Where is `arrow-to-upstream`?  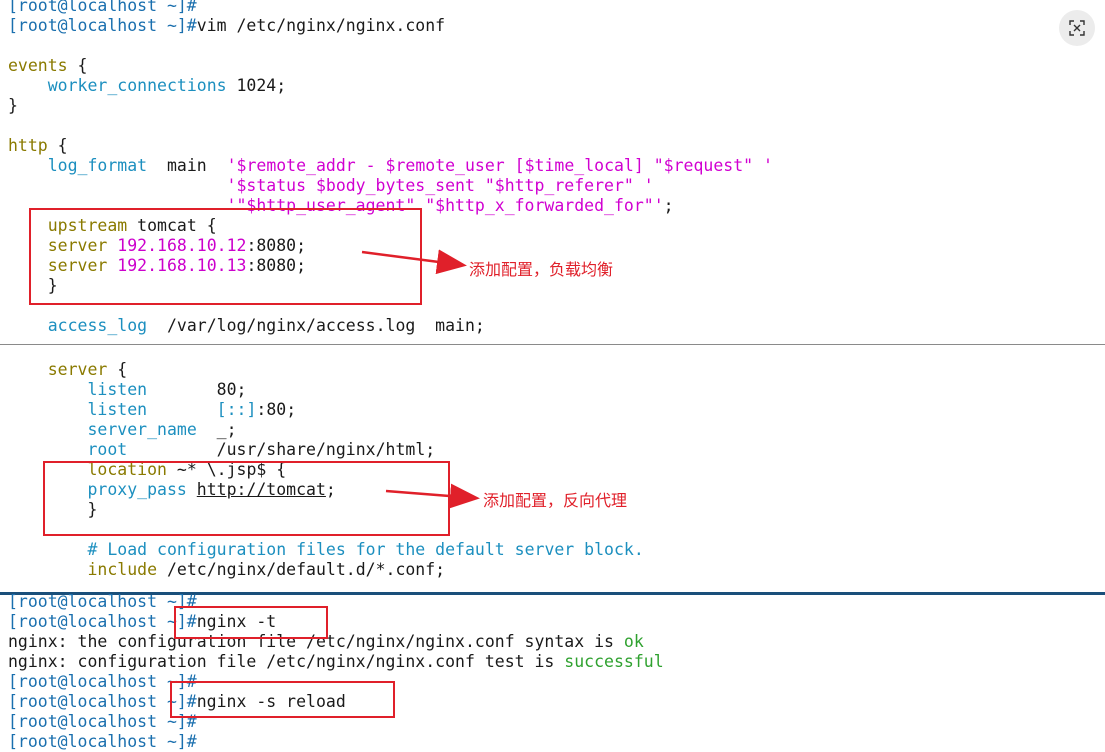
arrow-to-upstream is located at coordinates (414, 262).